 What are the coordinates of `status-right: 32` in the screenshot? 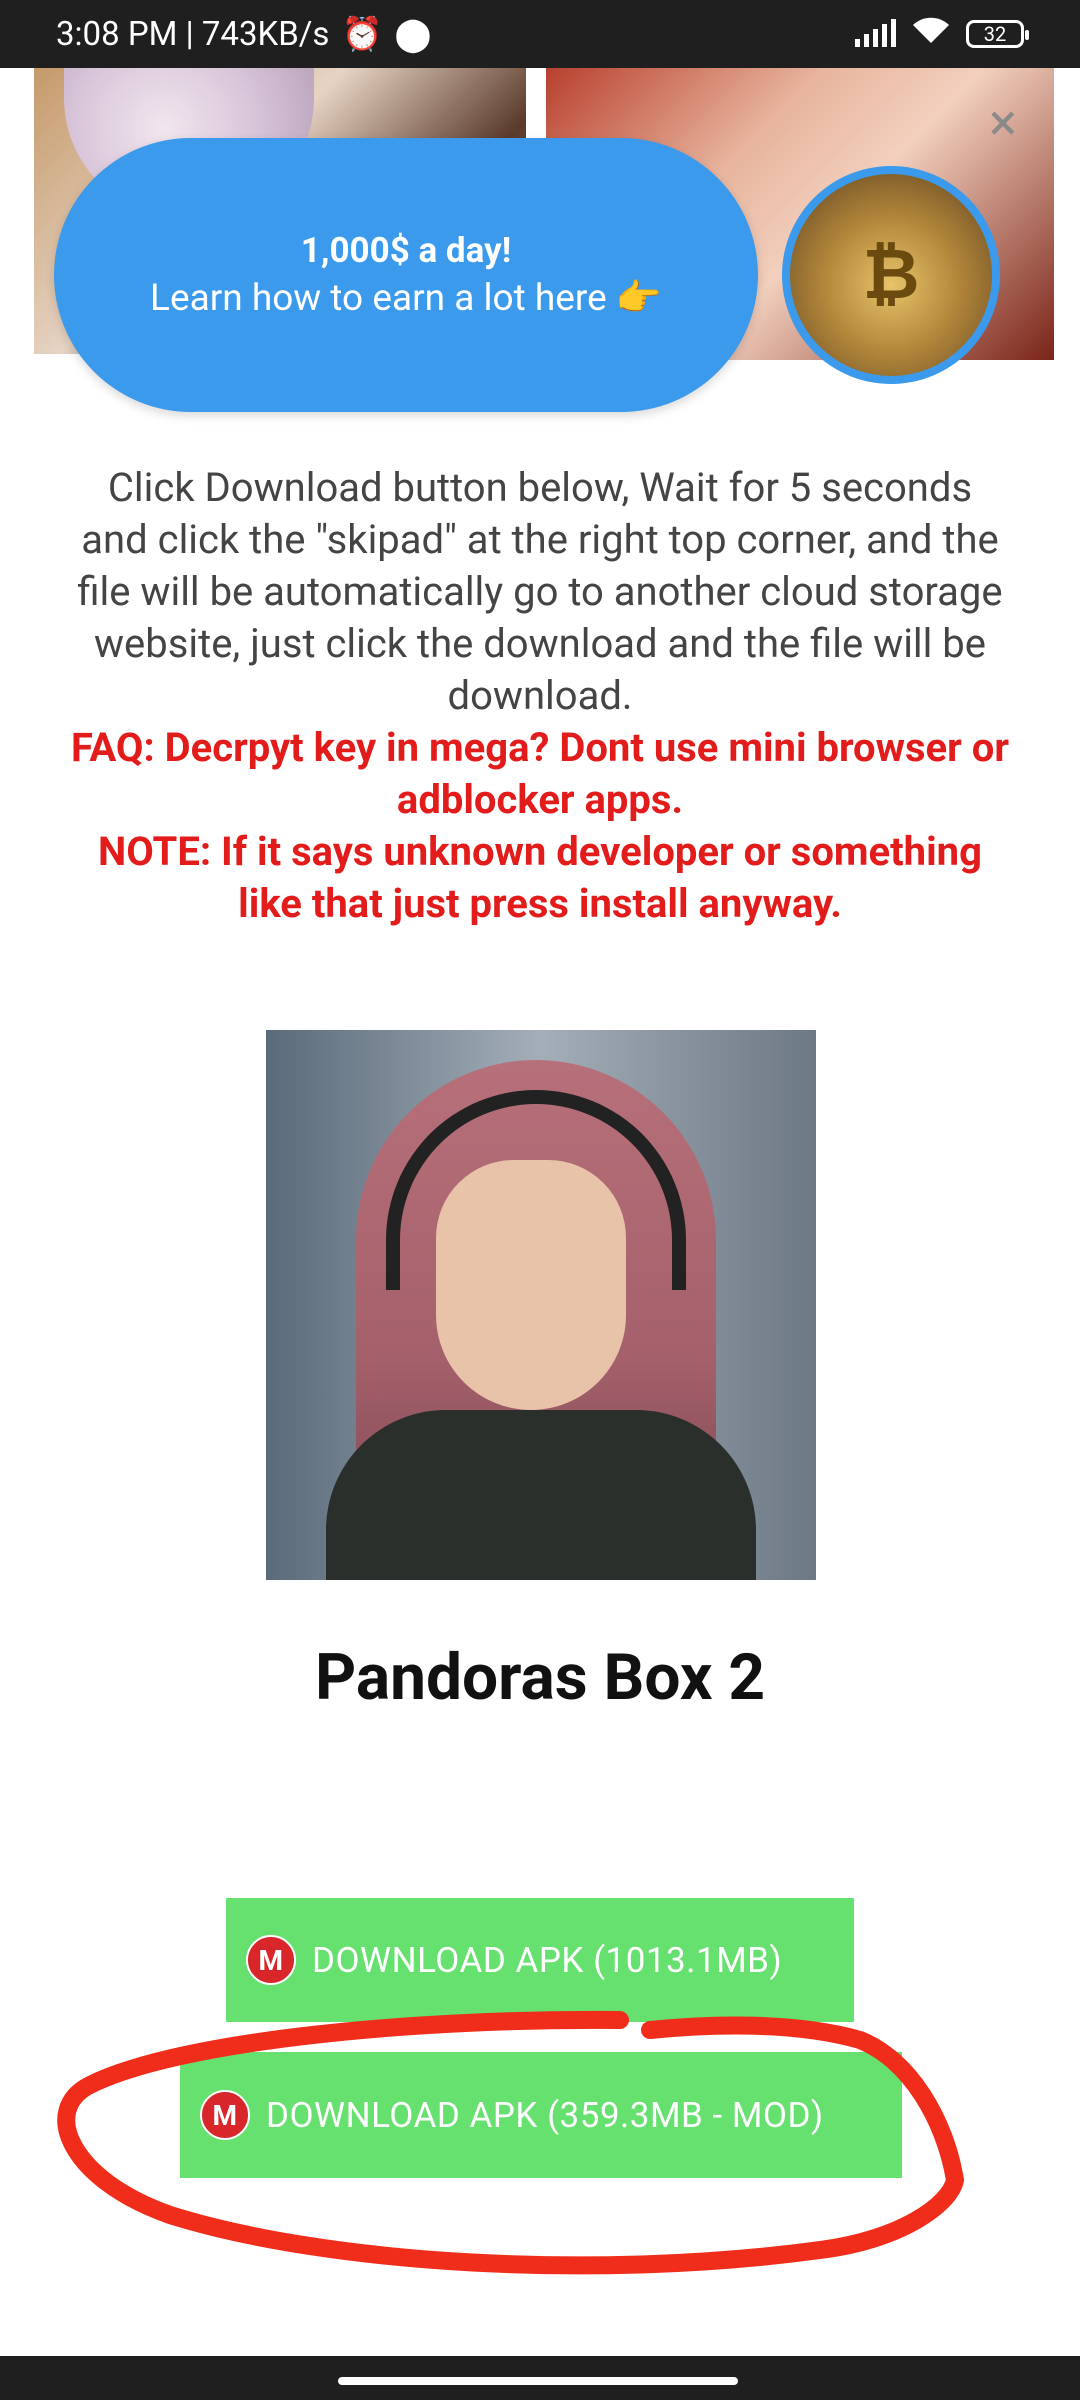 It's located at (942, 34).